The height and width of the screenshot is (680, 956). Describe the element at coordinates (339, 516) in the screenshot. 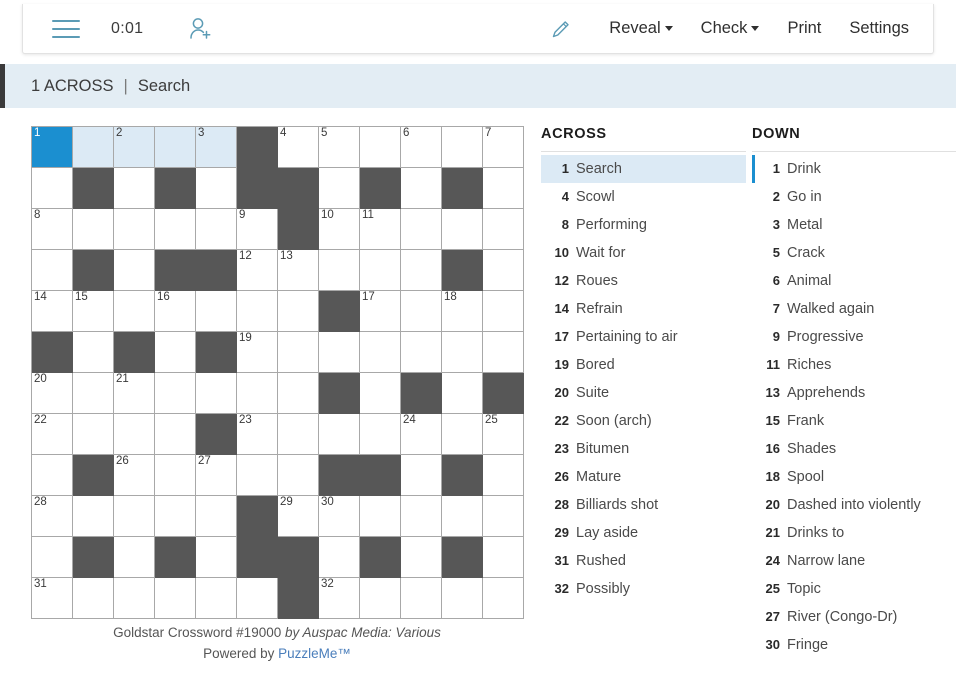

I see `grid-cell: 30` at that location.